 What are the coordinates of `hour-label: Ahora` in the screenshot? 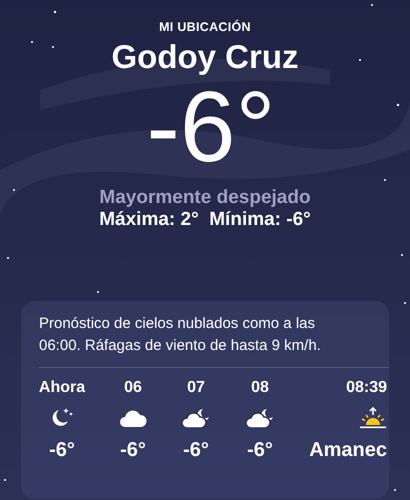 It's located at (62, 388).